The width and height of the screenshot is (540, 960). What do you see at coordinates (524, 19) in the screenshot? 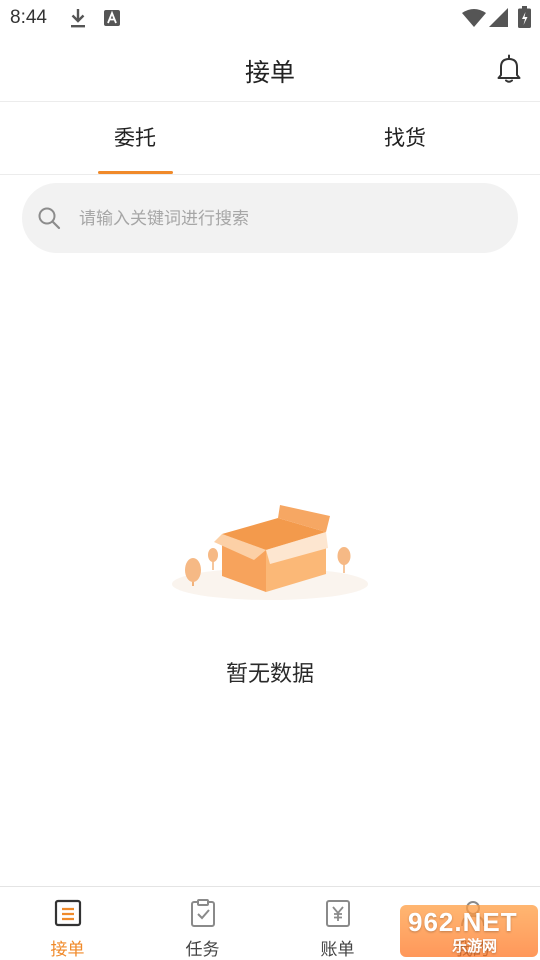
I see `battery-icon` at bounding box center [524, 19].